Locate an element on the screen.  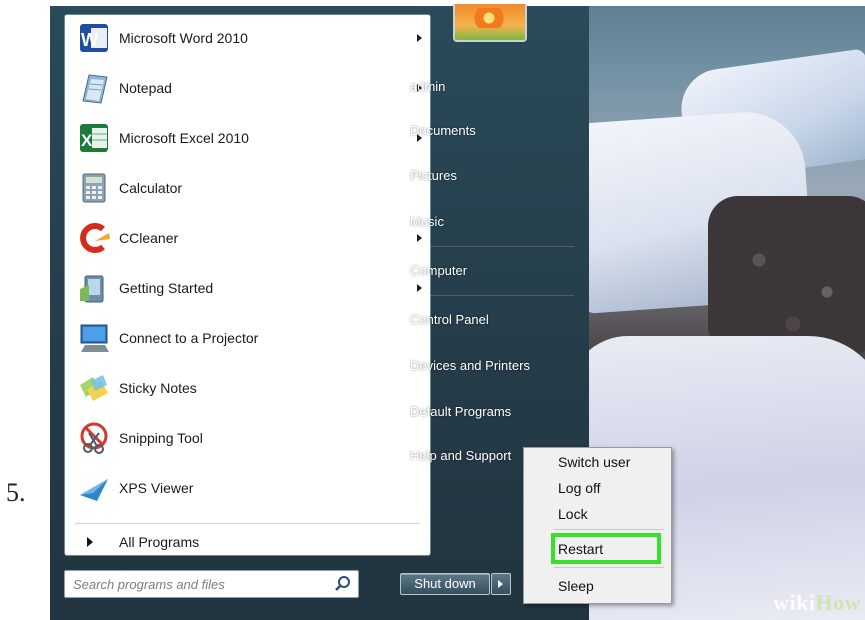
xps-viewer-icon is located at coordinates (94, 490).